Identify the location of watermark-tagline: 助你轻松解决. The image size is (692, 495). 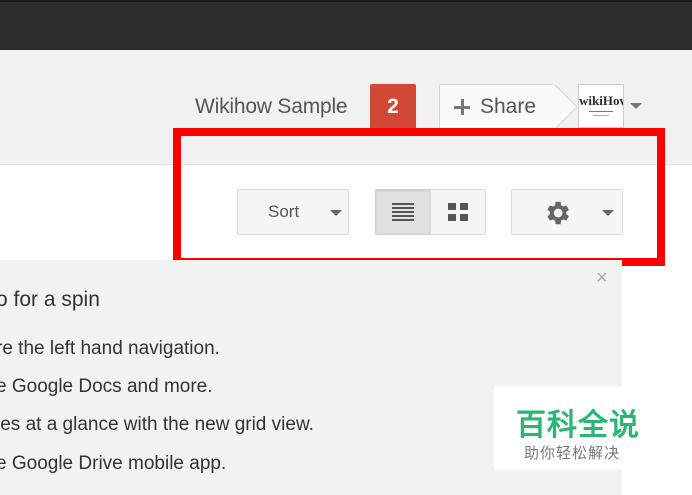
(572, 453).